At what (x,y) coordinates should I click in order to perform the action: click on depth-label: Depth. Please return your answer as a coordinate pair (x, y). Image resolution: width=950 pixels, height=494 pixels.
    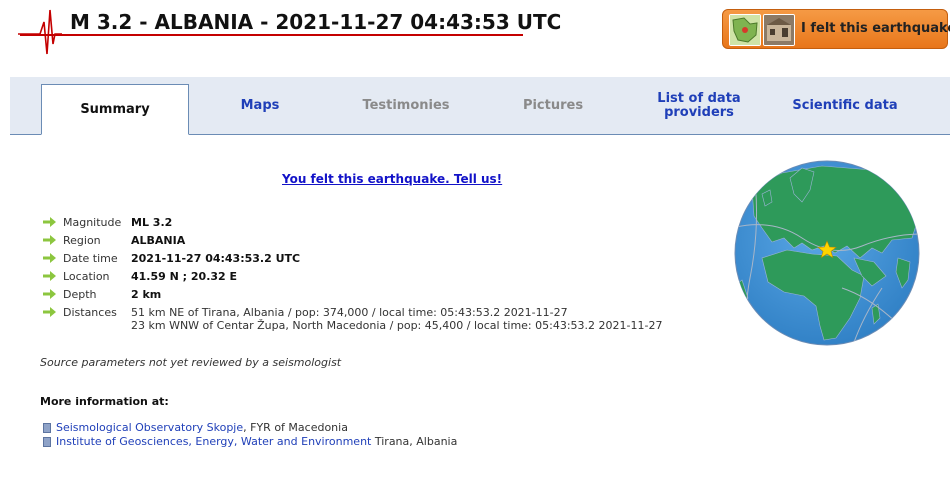
    Looking at the image, I should click on (80, 294).